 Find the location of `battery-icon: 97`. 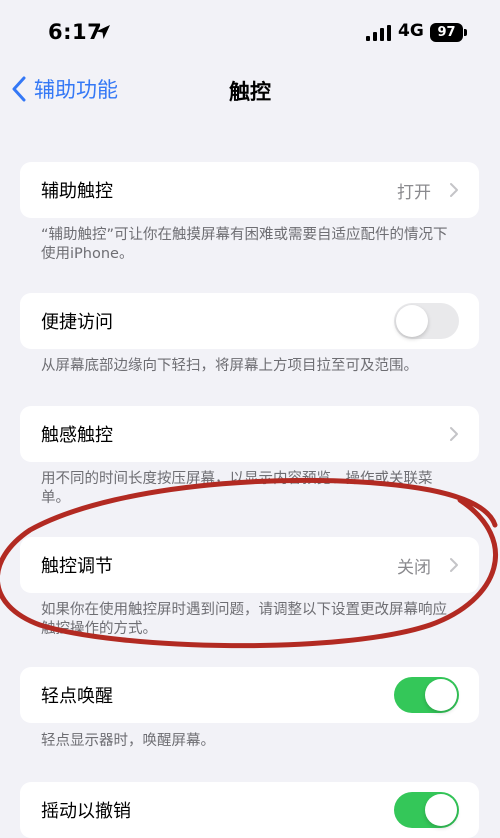

battery-icon: 97 is located at coordinates (446, 32).